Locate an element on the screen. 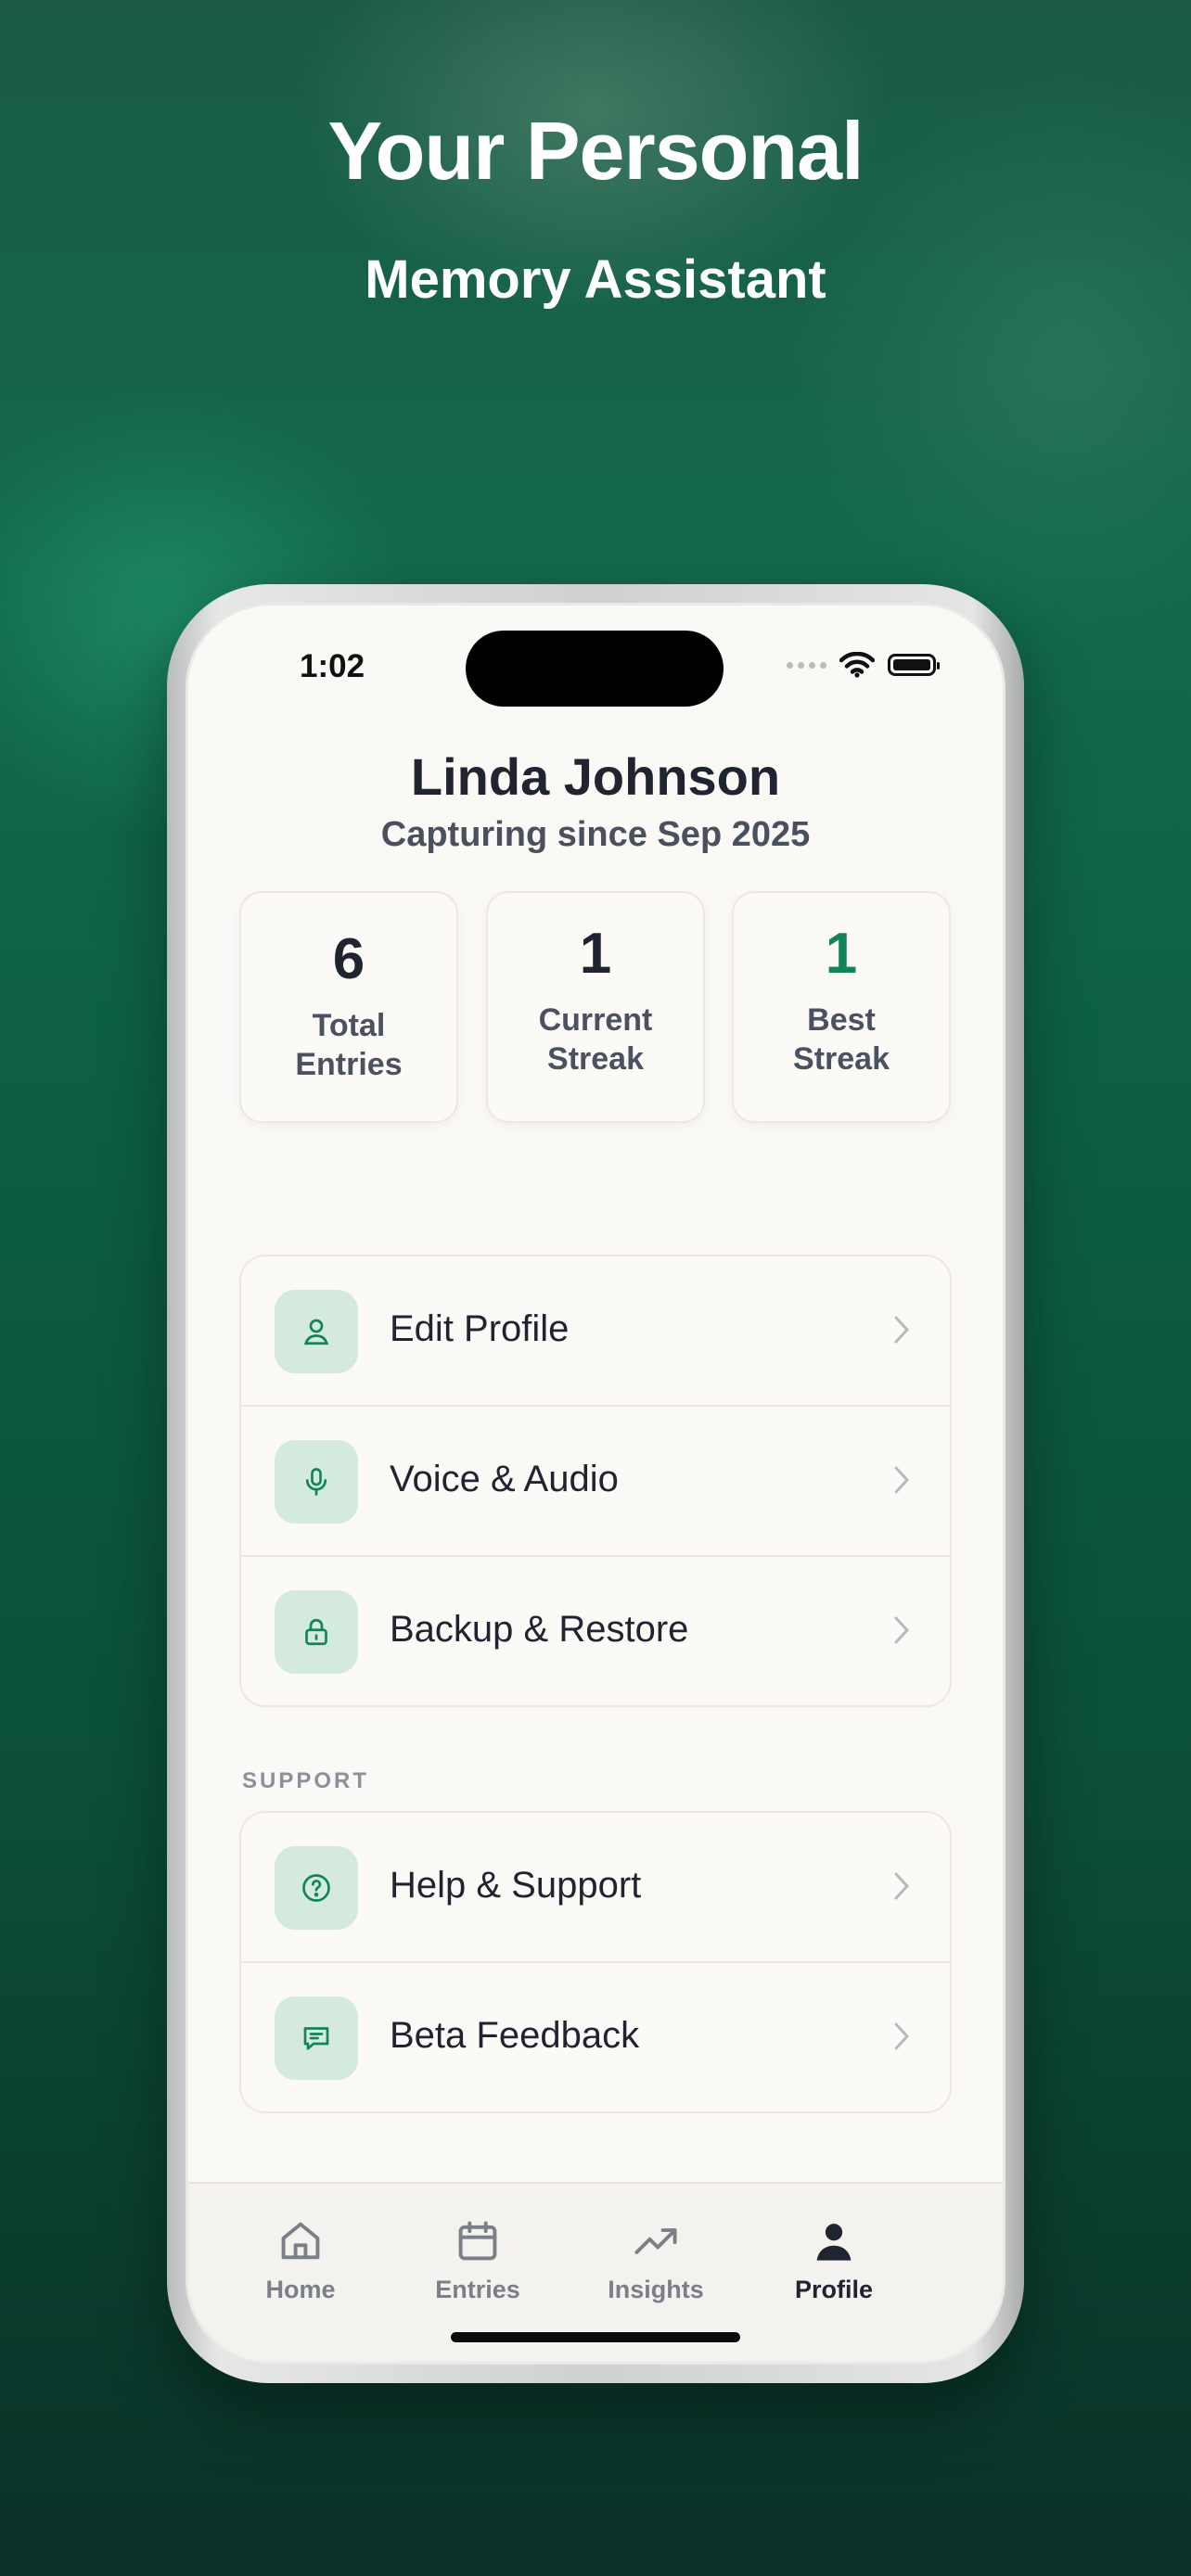 The image size is (1191, 2576). support-item-label: Beta Feedback is located at coordinates (515, 2035).